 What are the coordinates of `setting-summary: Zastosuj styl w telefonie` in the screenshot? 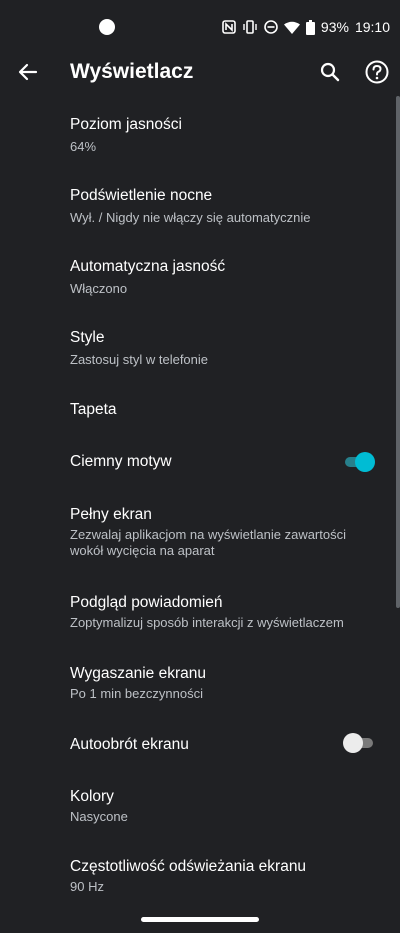 It's located at (139, 359).